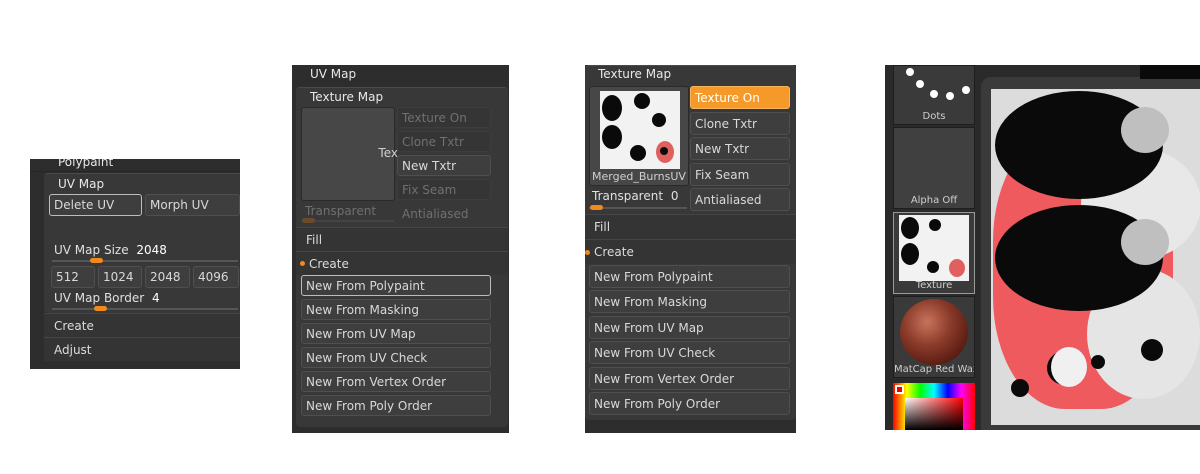  What do you see at coordinates (934, 414) in the screenshot?
I see `color-picker-sv-square` at bounding box center [934, 414].